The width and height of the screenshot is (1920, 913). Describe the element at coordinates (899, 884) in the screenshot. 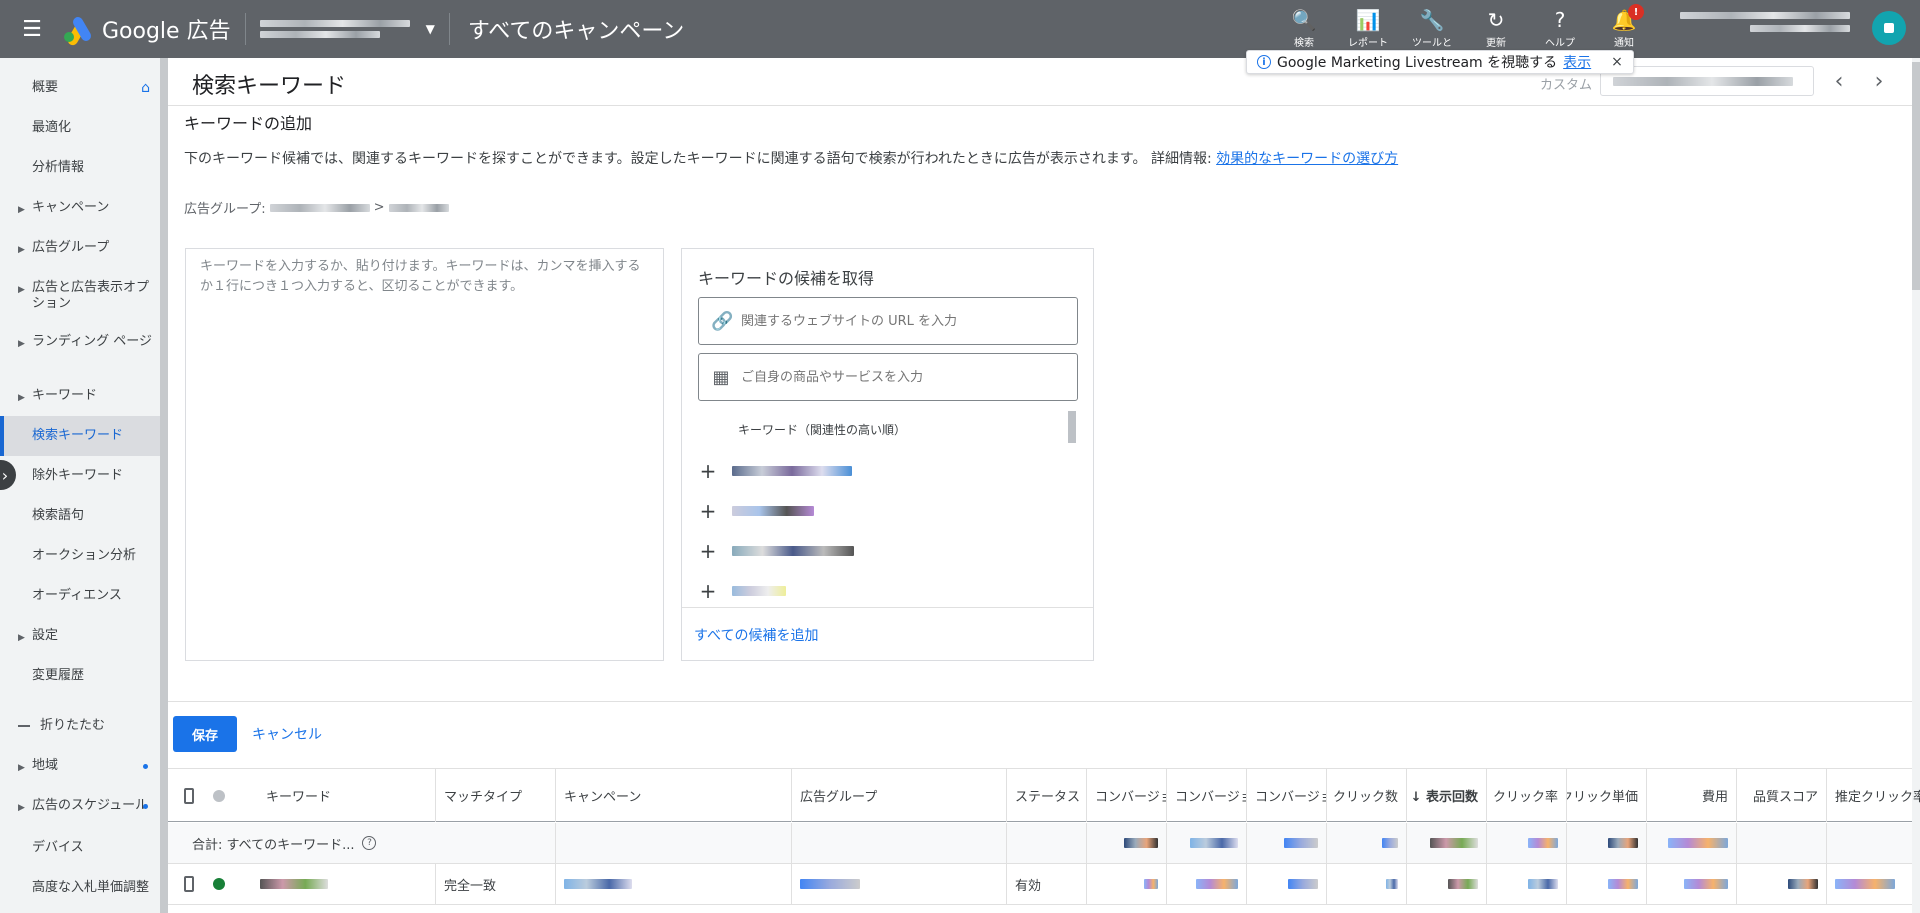

I see `ad-group-cell` at that location.